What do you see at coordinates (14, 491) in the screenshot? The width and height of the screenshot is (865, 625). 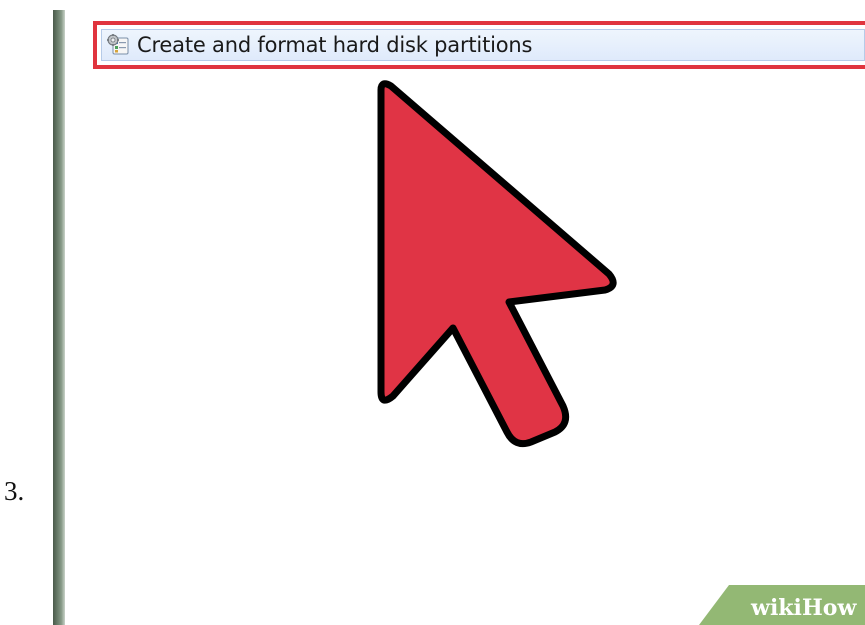 I see `step-number: 3.` at bounding box center [14, 491].